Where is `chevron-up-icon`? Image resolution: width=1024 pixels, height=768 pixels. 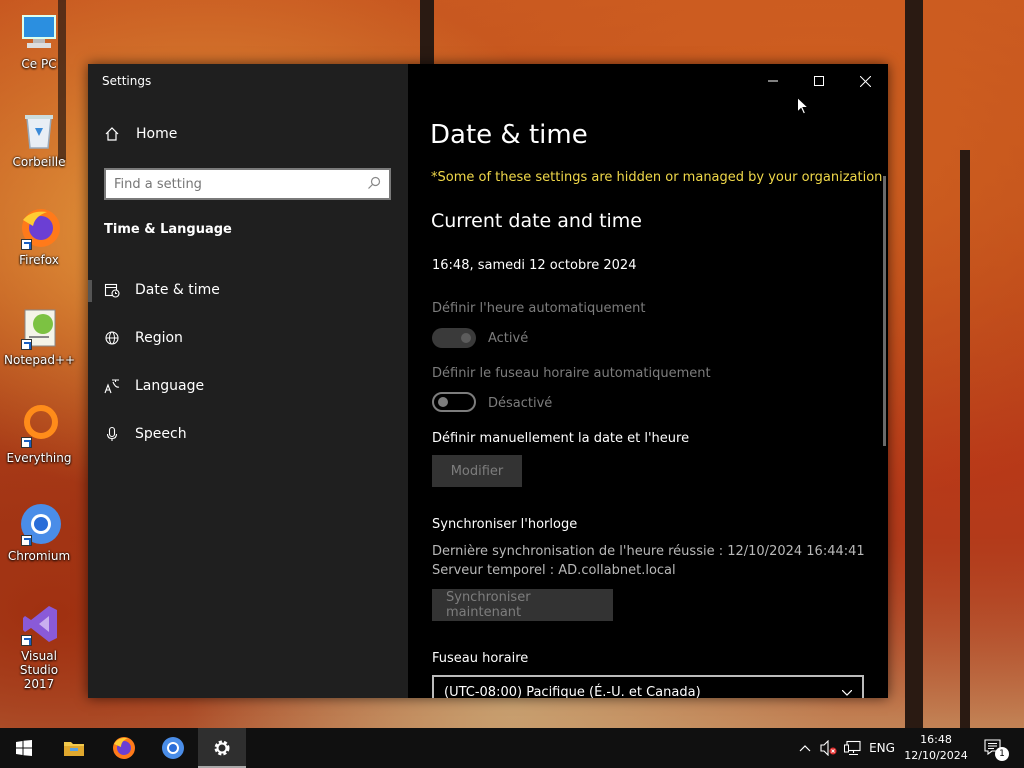 chevron-up-icon is located at coordinates (805, 748).